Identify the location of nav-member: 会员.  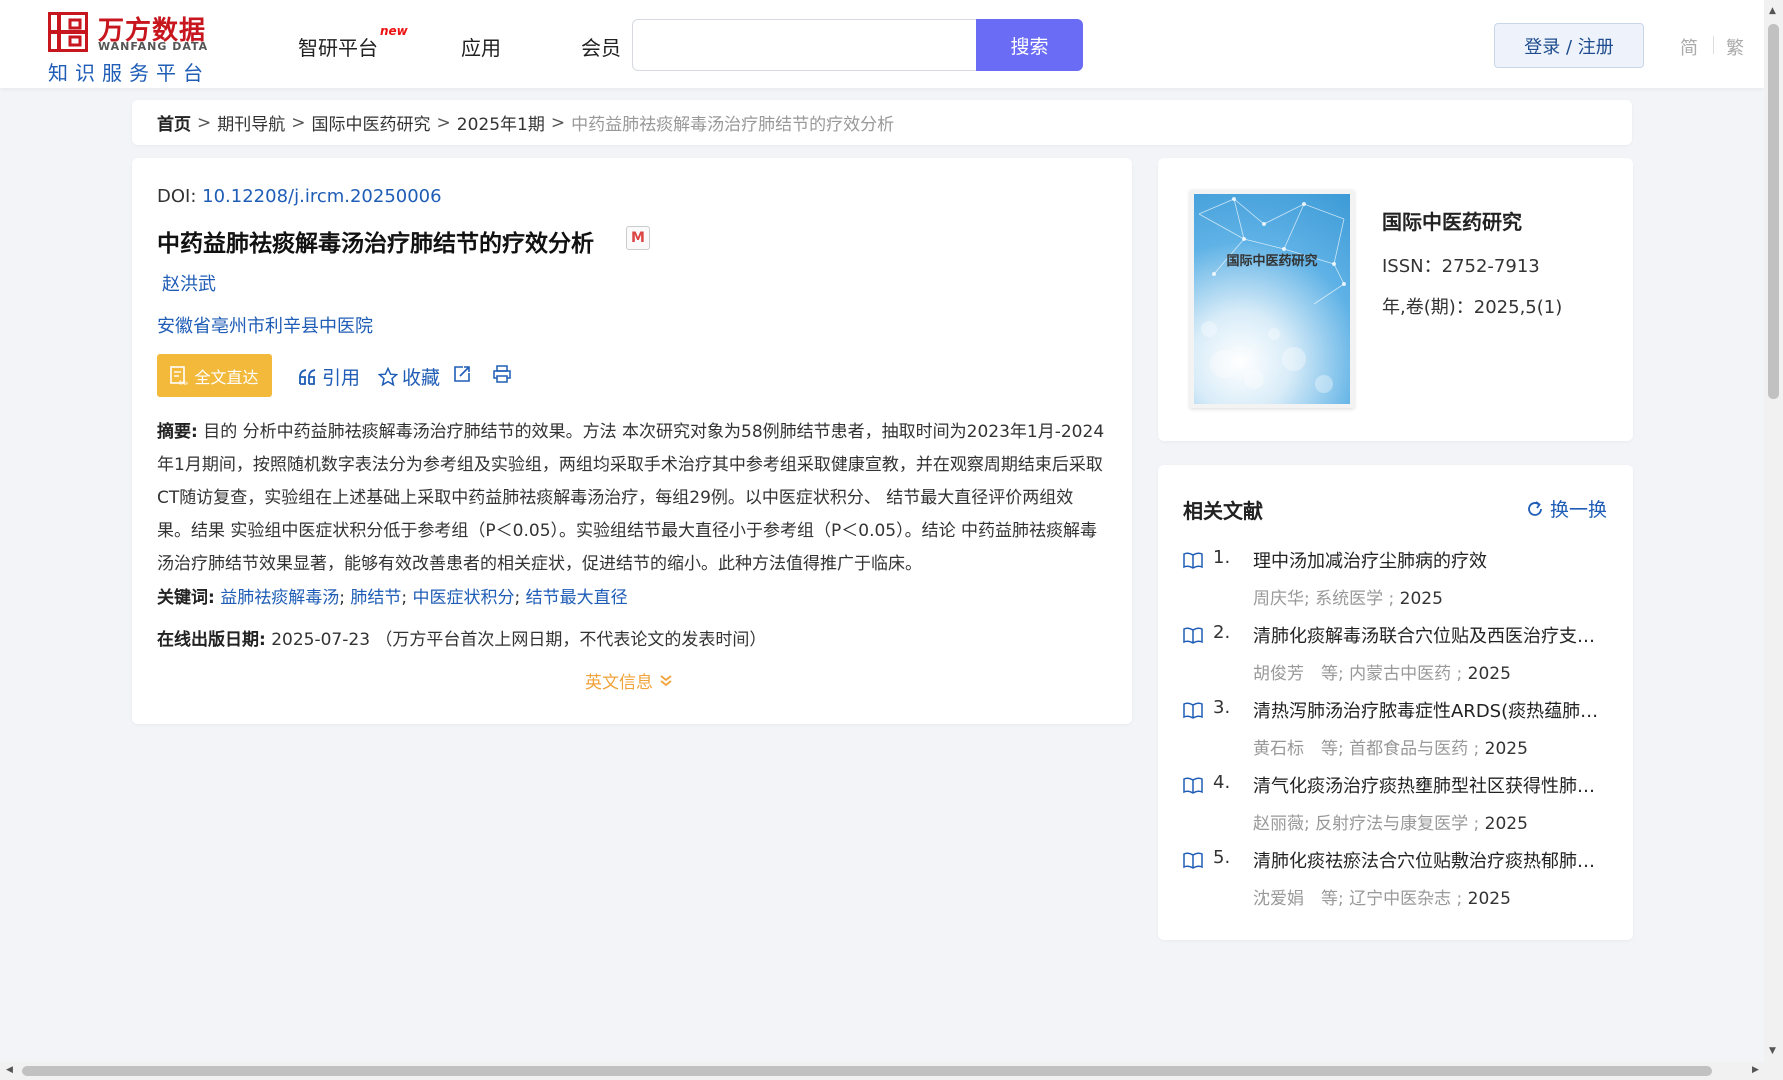
(601, 46).